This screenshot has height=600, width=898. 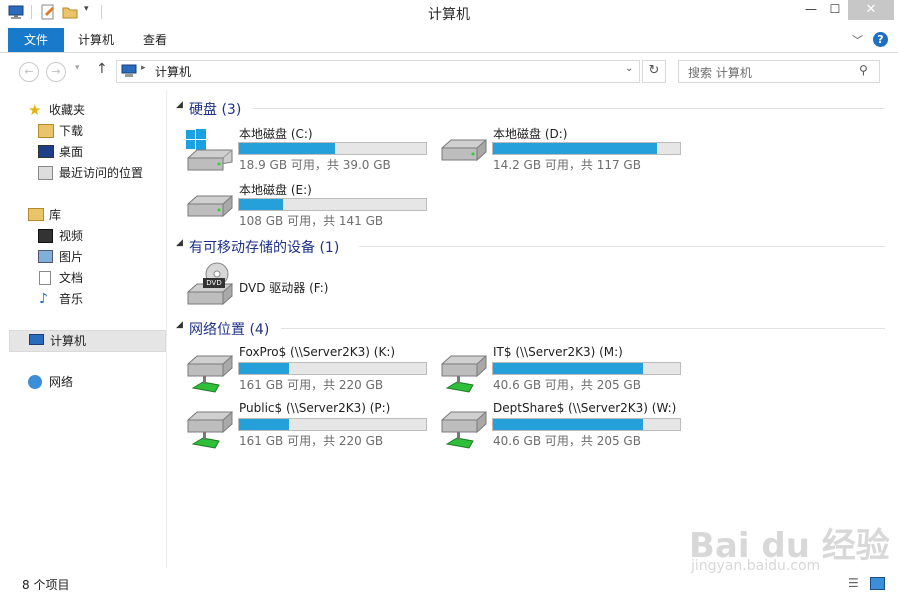 I want to click on group-header-removable: 有可移动存储的设备 (1), so click(x=264, y=247).